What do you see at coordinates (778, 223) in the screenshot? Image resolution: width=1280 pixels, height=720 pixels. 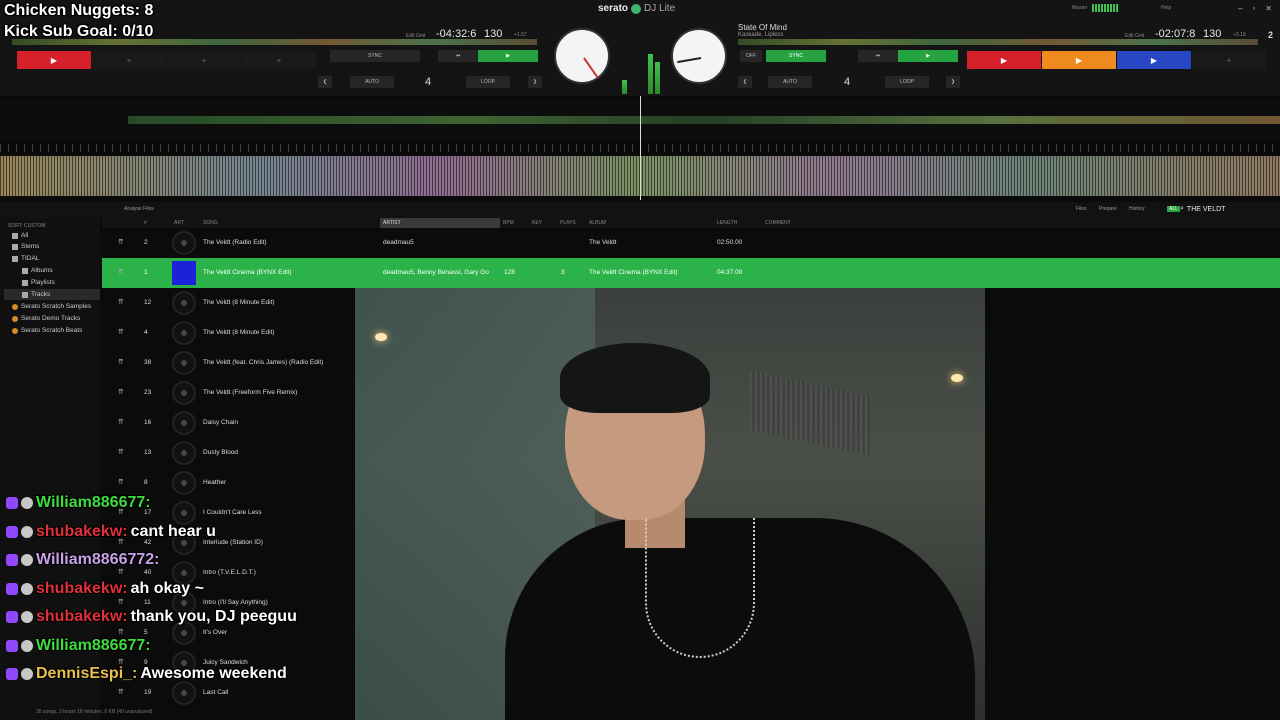 I see `col-comment: COMMENT` at bounding box center [778, 223].